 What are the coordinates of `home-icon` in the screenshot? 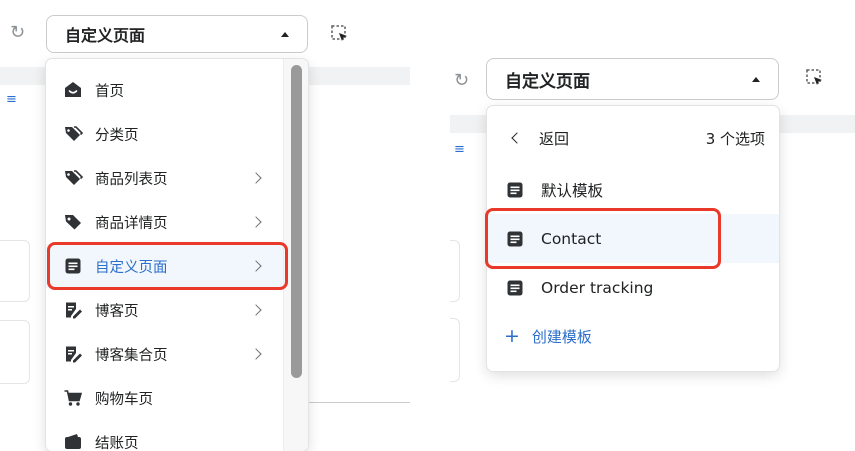 It's located at (73, 89).